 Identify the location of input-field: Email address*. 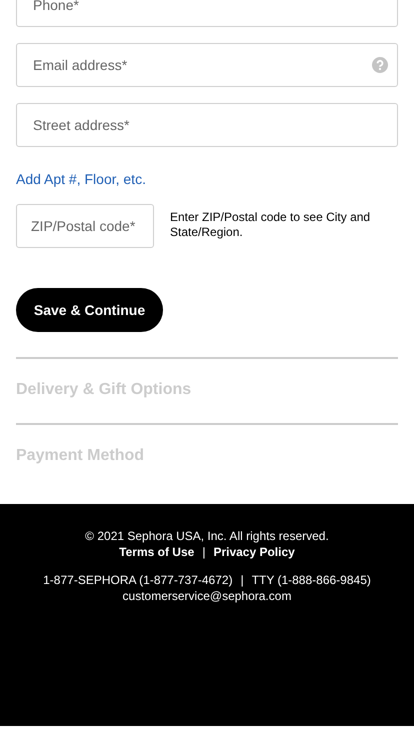
(207, 65).